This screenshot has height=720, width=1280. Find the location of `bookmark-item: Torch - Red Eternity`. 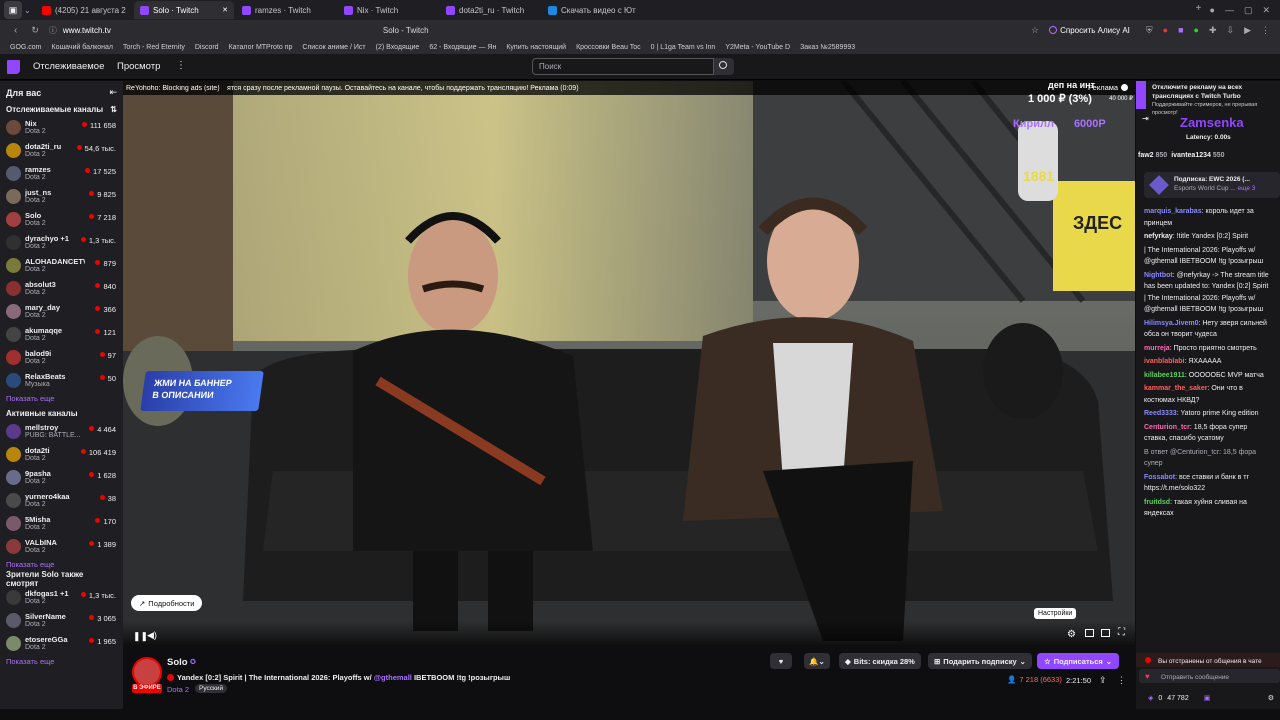

bookmark-item: Torch - Red Eternity is located at coordinates (154, 47).